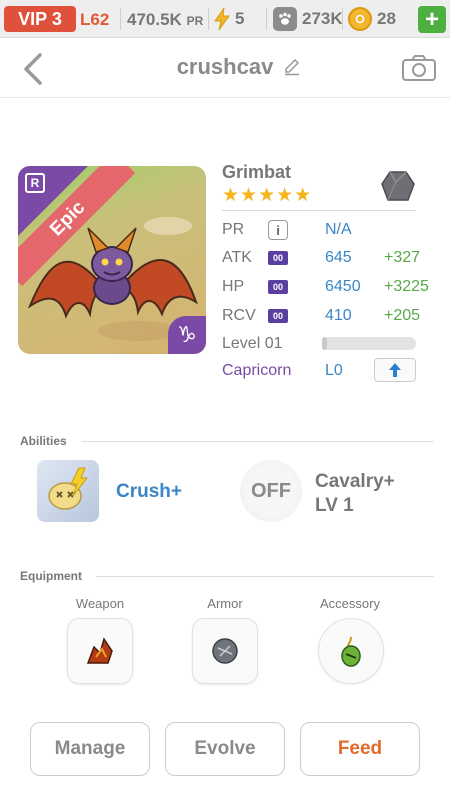  I want to click on accessory-icon, so click(351, 651).